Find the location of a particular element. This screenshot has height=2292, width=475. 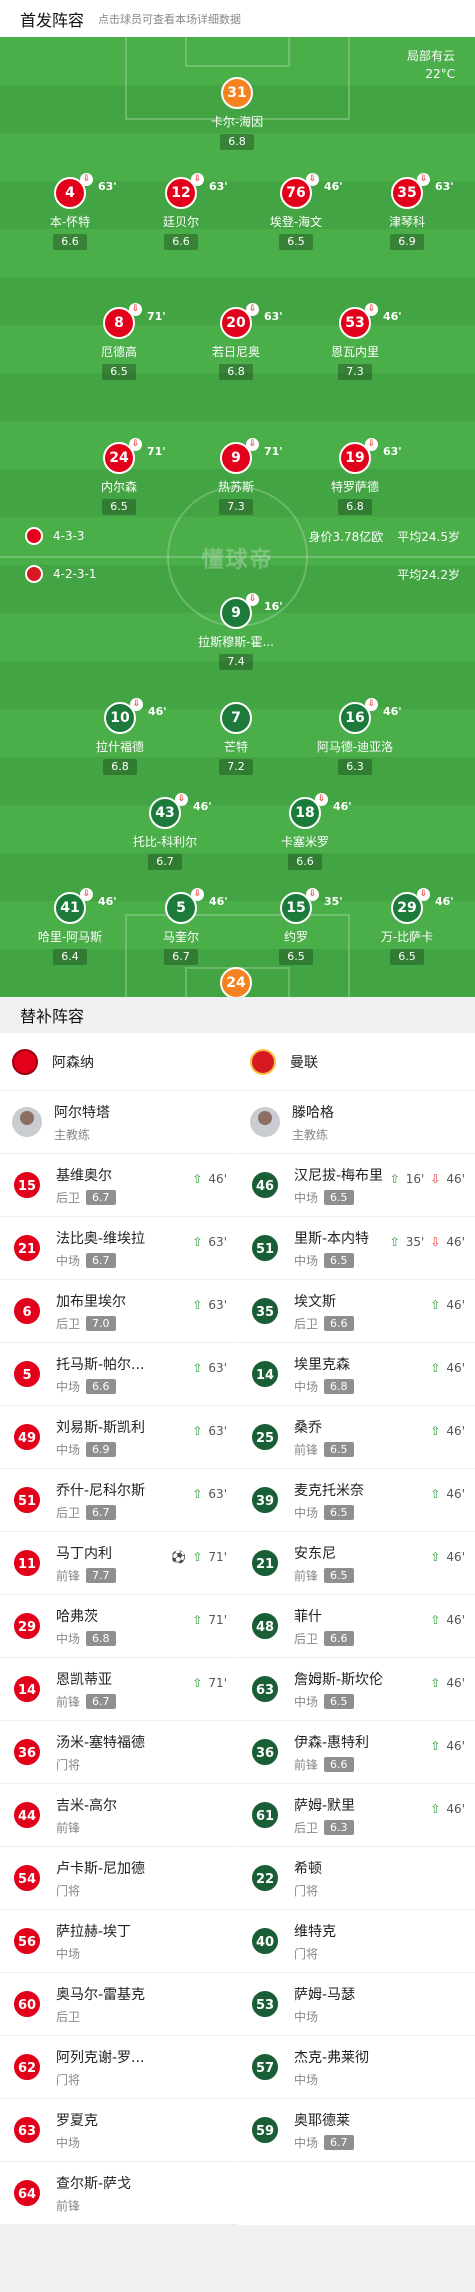

player-name: 法比奥-维埃拉 is located at coordinates (101, 1238).